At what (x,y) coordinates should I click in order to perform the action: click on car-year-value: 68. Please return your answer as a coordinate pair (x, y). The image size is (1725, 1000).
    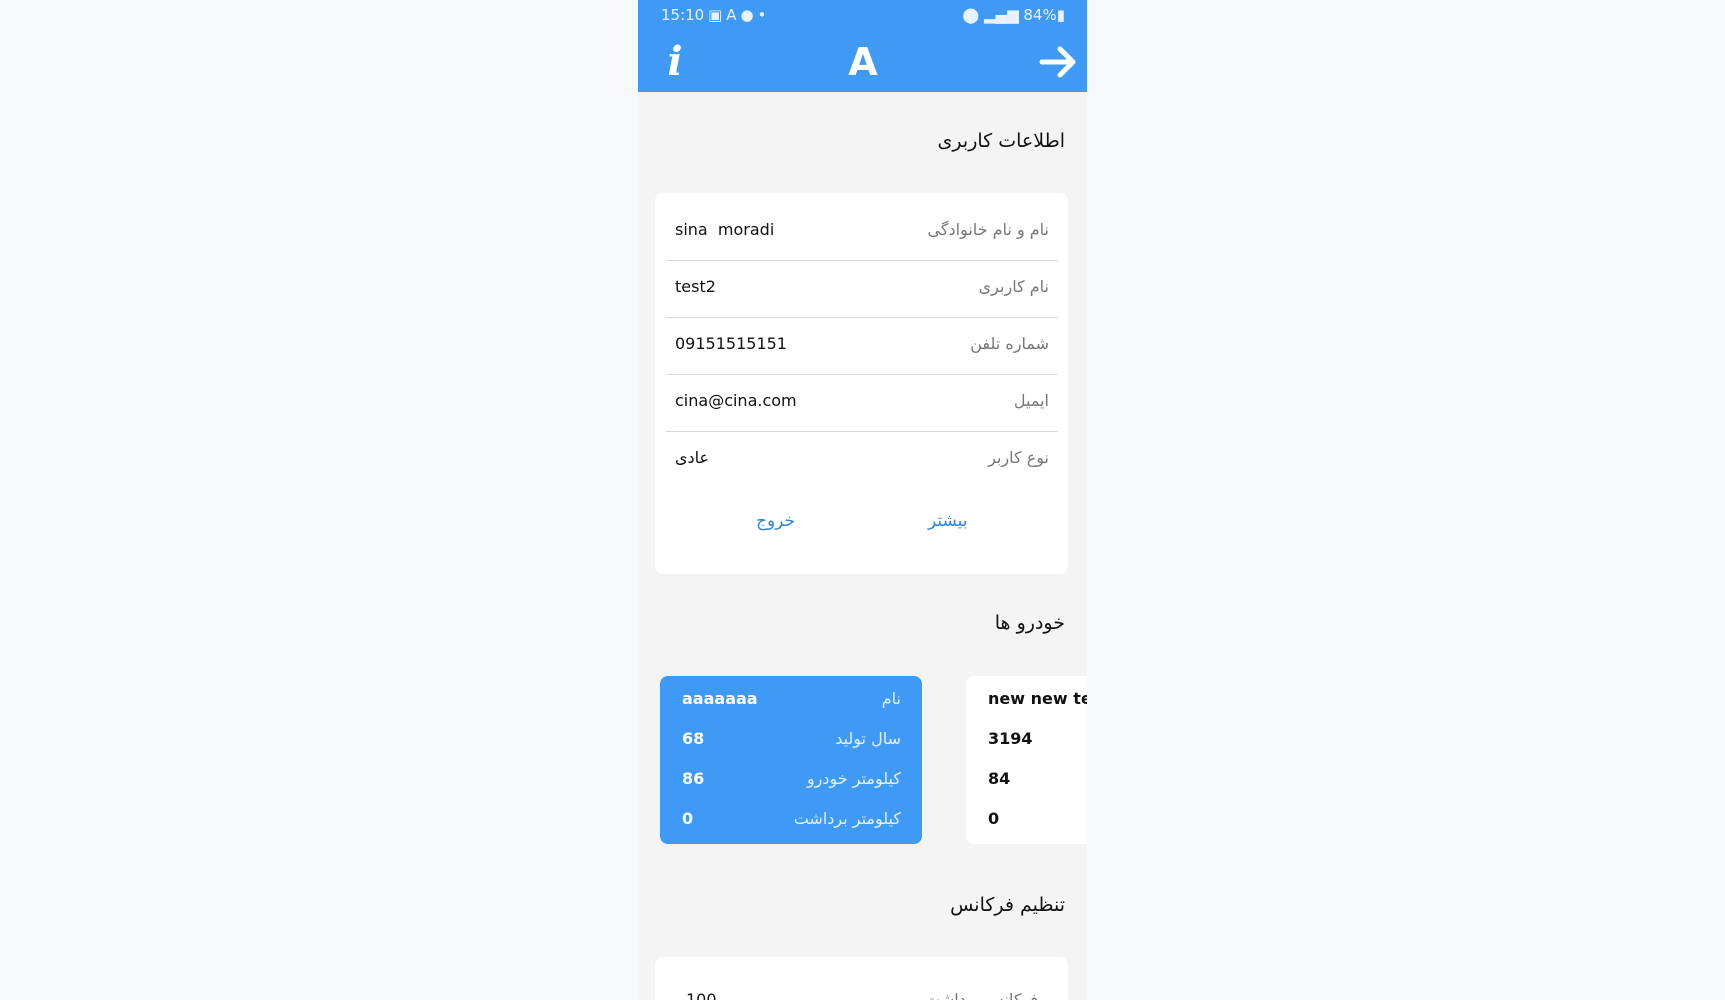
    Looking at the image, I should click on (693, 738).